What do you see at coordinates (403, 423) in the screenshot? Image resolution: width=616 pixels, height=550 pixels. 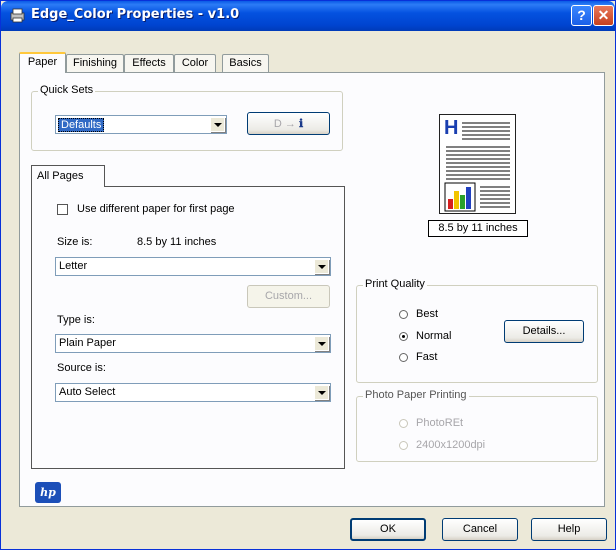 I see `photoret-radio` at bounding box center [403, 423].